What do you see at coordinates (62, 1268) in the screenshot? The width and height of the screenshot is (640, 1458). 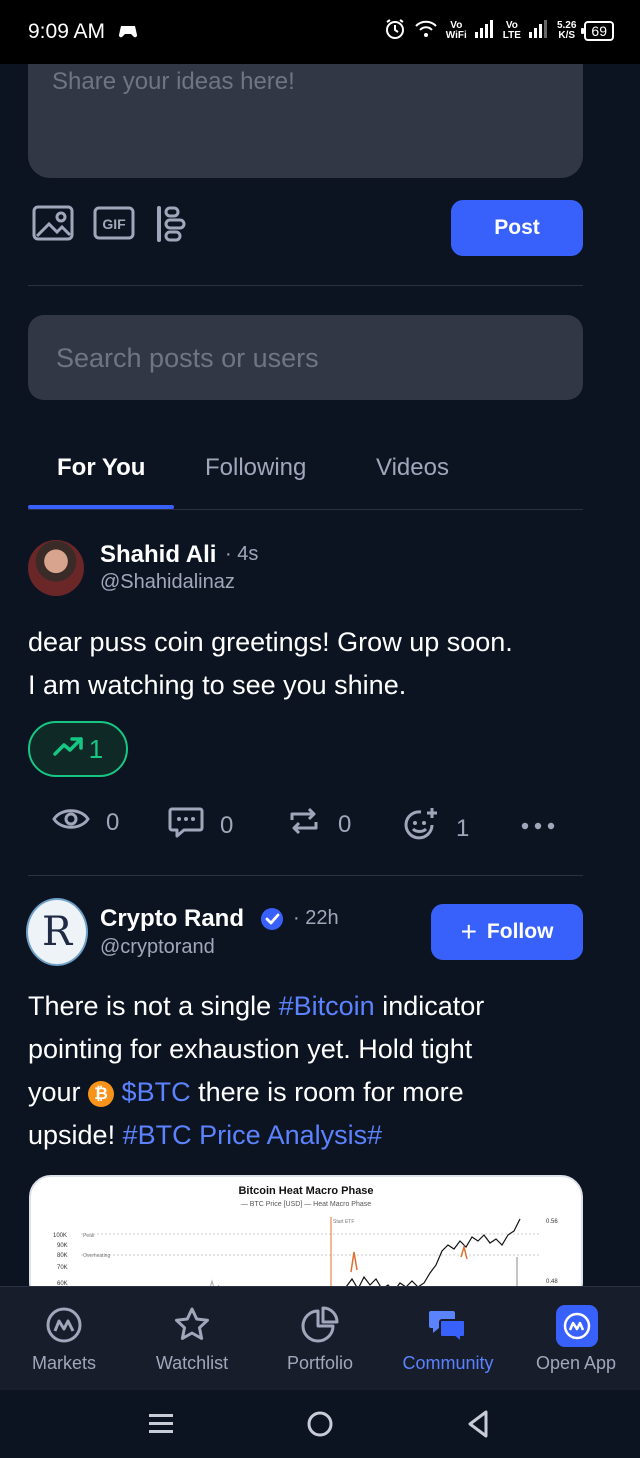 I see `chart-image-ylabel: 70K` at bounding box center [62, 1268].